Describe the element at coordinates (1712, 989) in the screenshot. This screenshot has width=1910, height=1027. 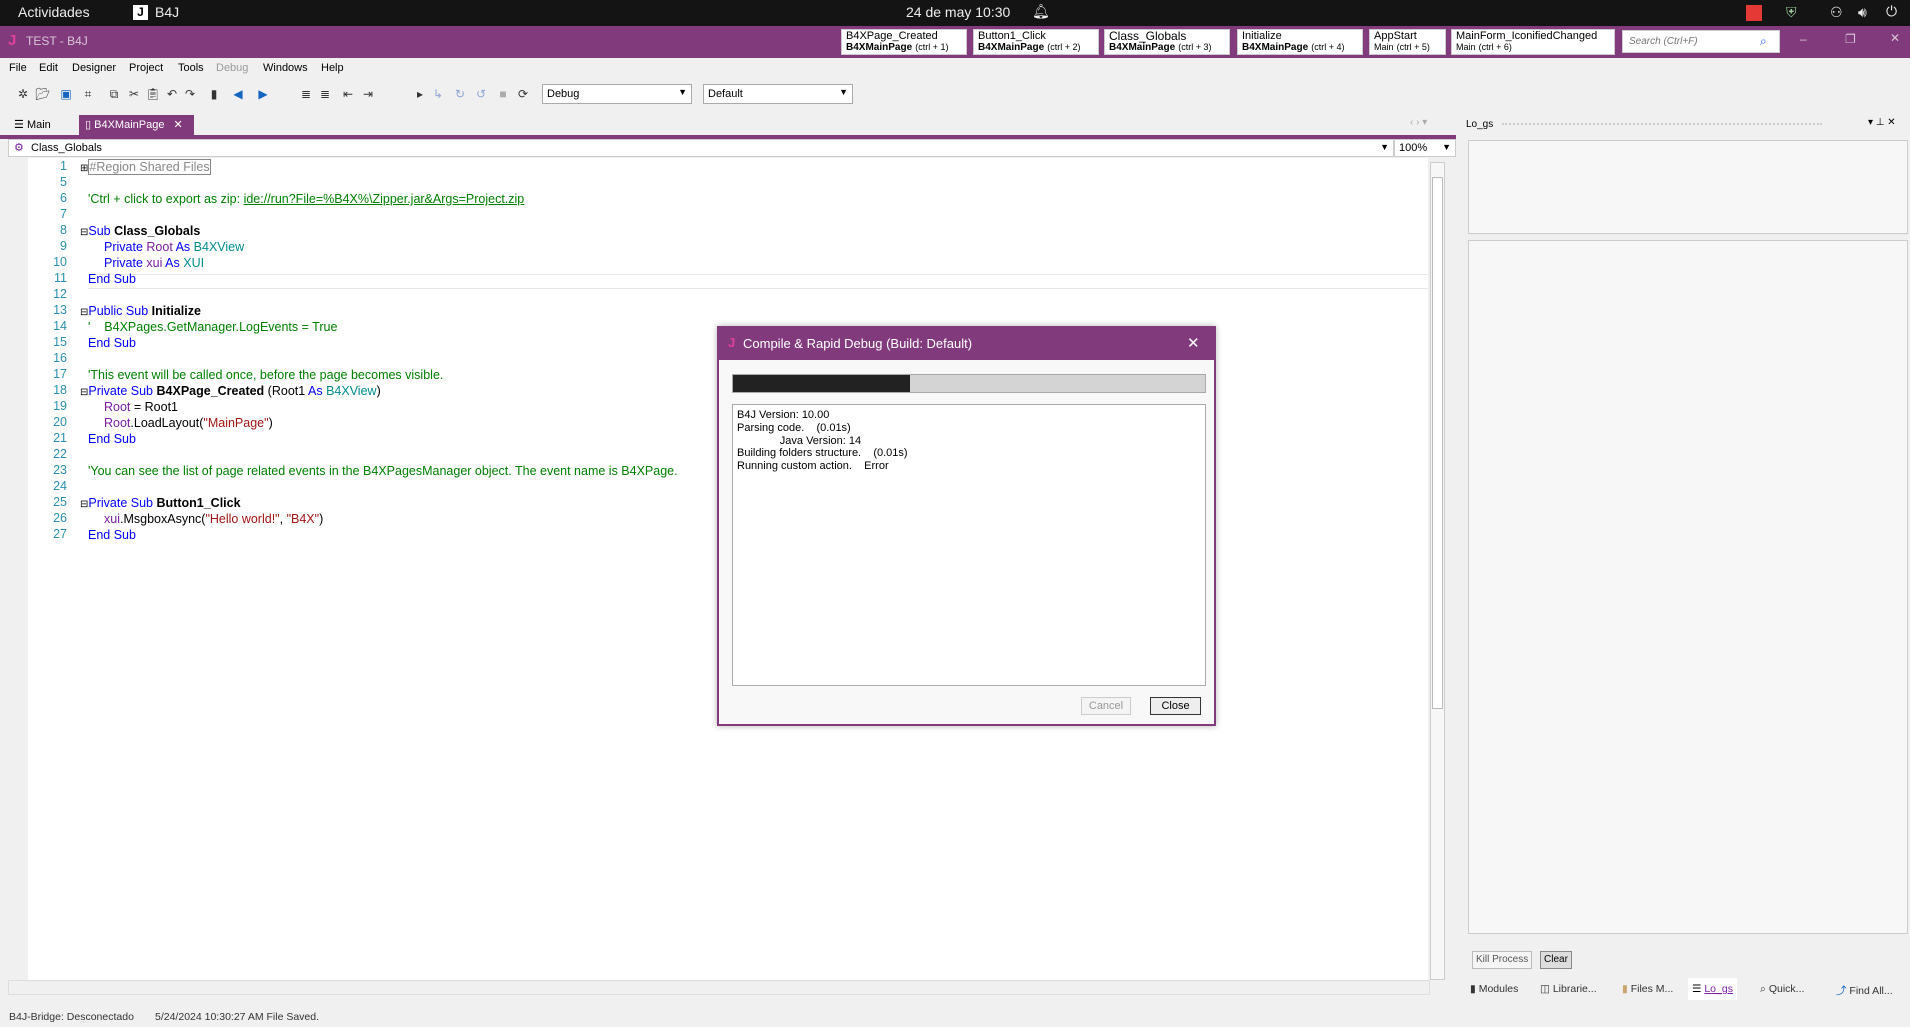
I see `tab-logs: ☰ Lo_gs` at that location.